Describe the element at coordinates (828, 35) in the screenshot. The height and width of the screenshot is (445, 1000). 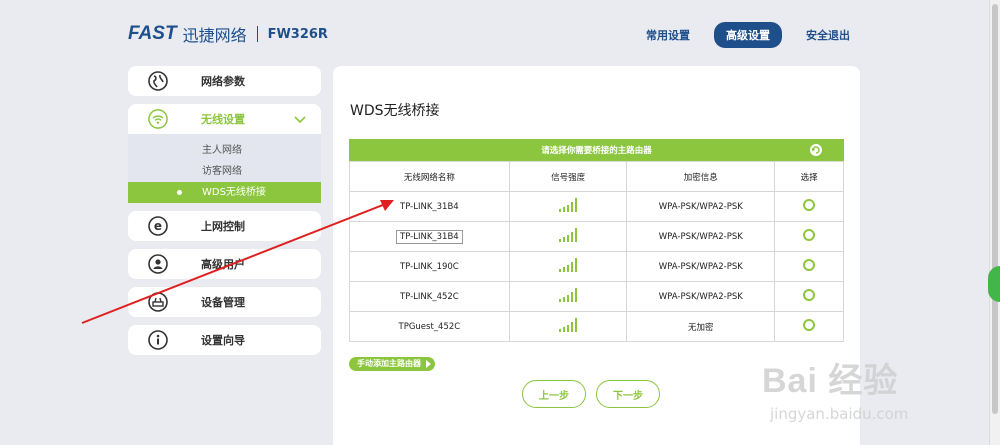
I see `nav-logout: 安全退出` at that location.